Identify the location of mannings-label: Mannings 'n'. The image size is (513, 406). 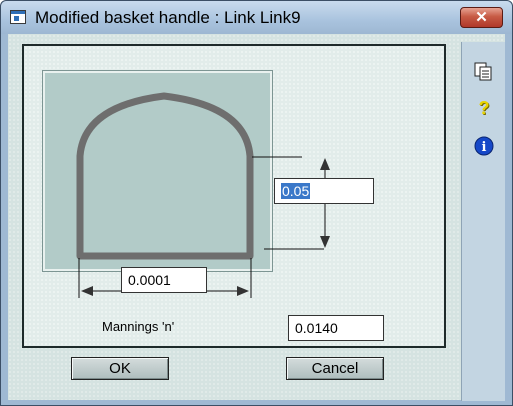
(138, 326).